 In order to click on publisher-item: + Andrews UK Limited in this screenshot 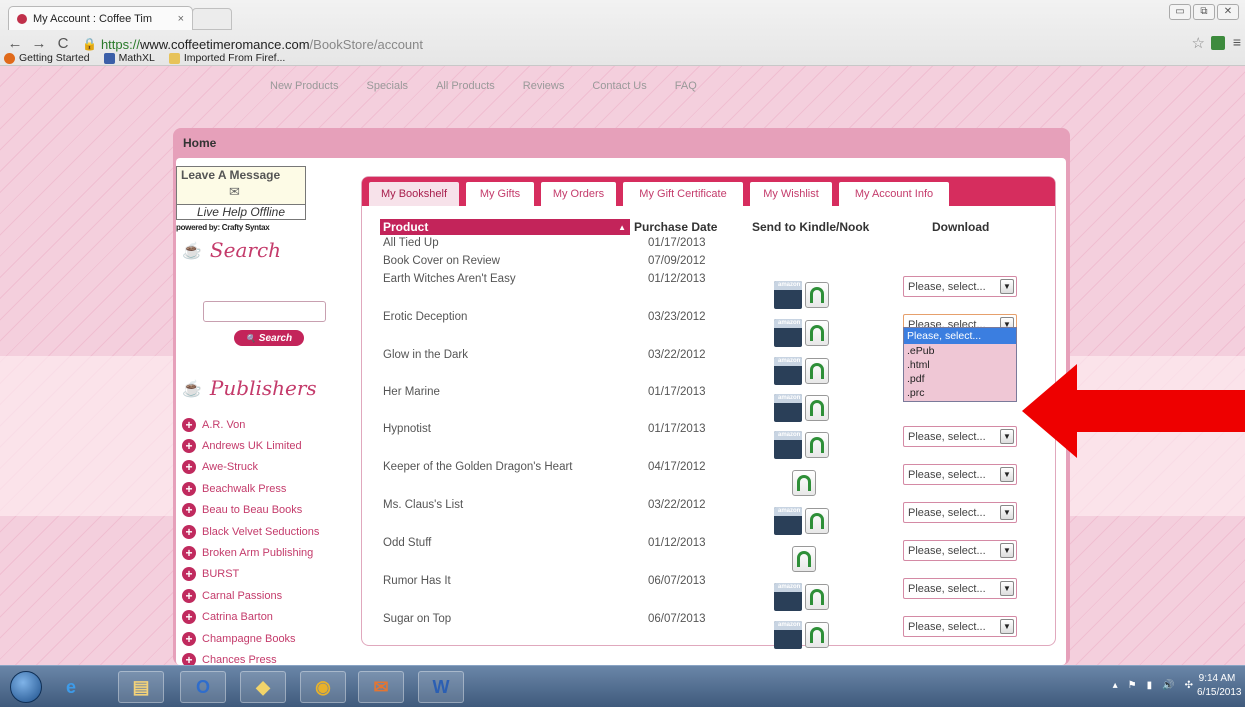, I will do `click(267, 445)`.